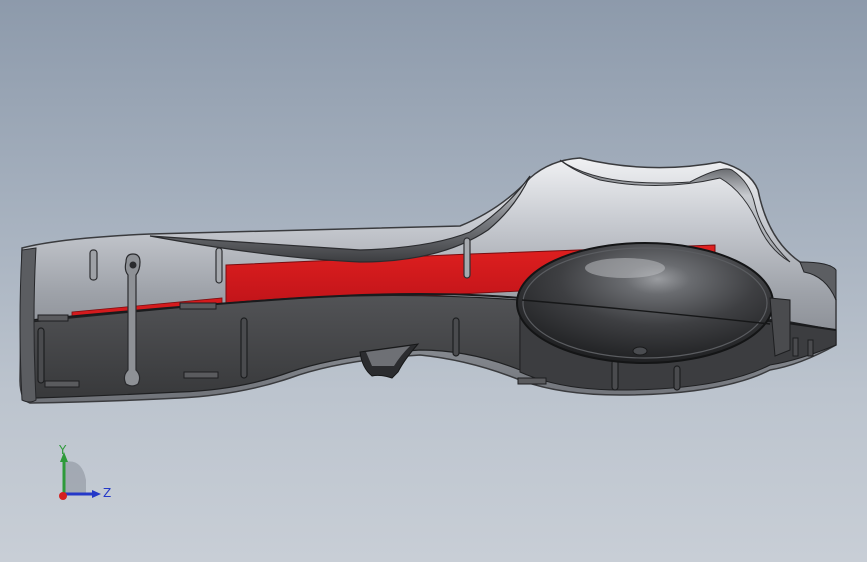 The height and width of the screenshot is (562, 867). Describe the element at coordinates (640, 351) in the screenshot. I see `oval-pod-screw` at that location.